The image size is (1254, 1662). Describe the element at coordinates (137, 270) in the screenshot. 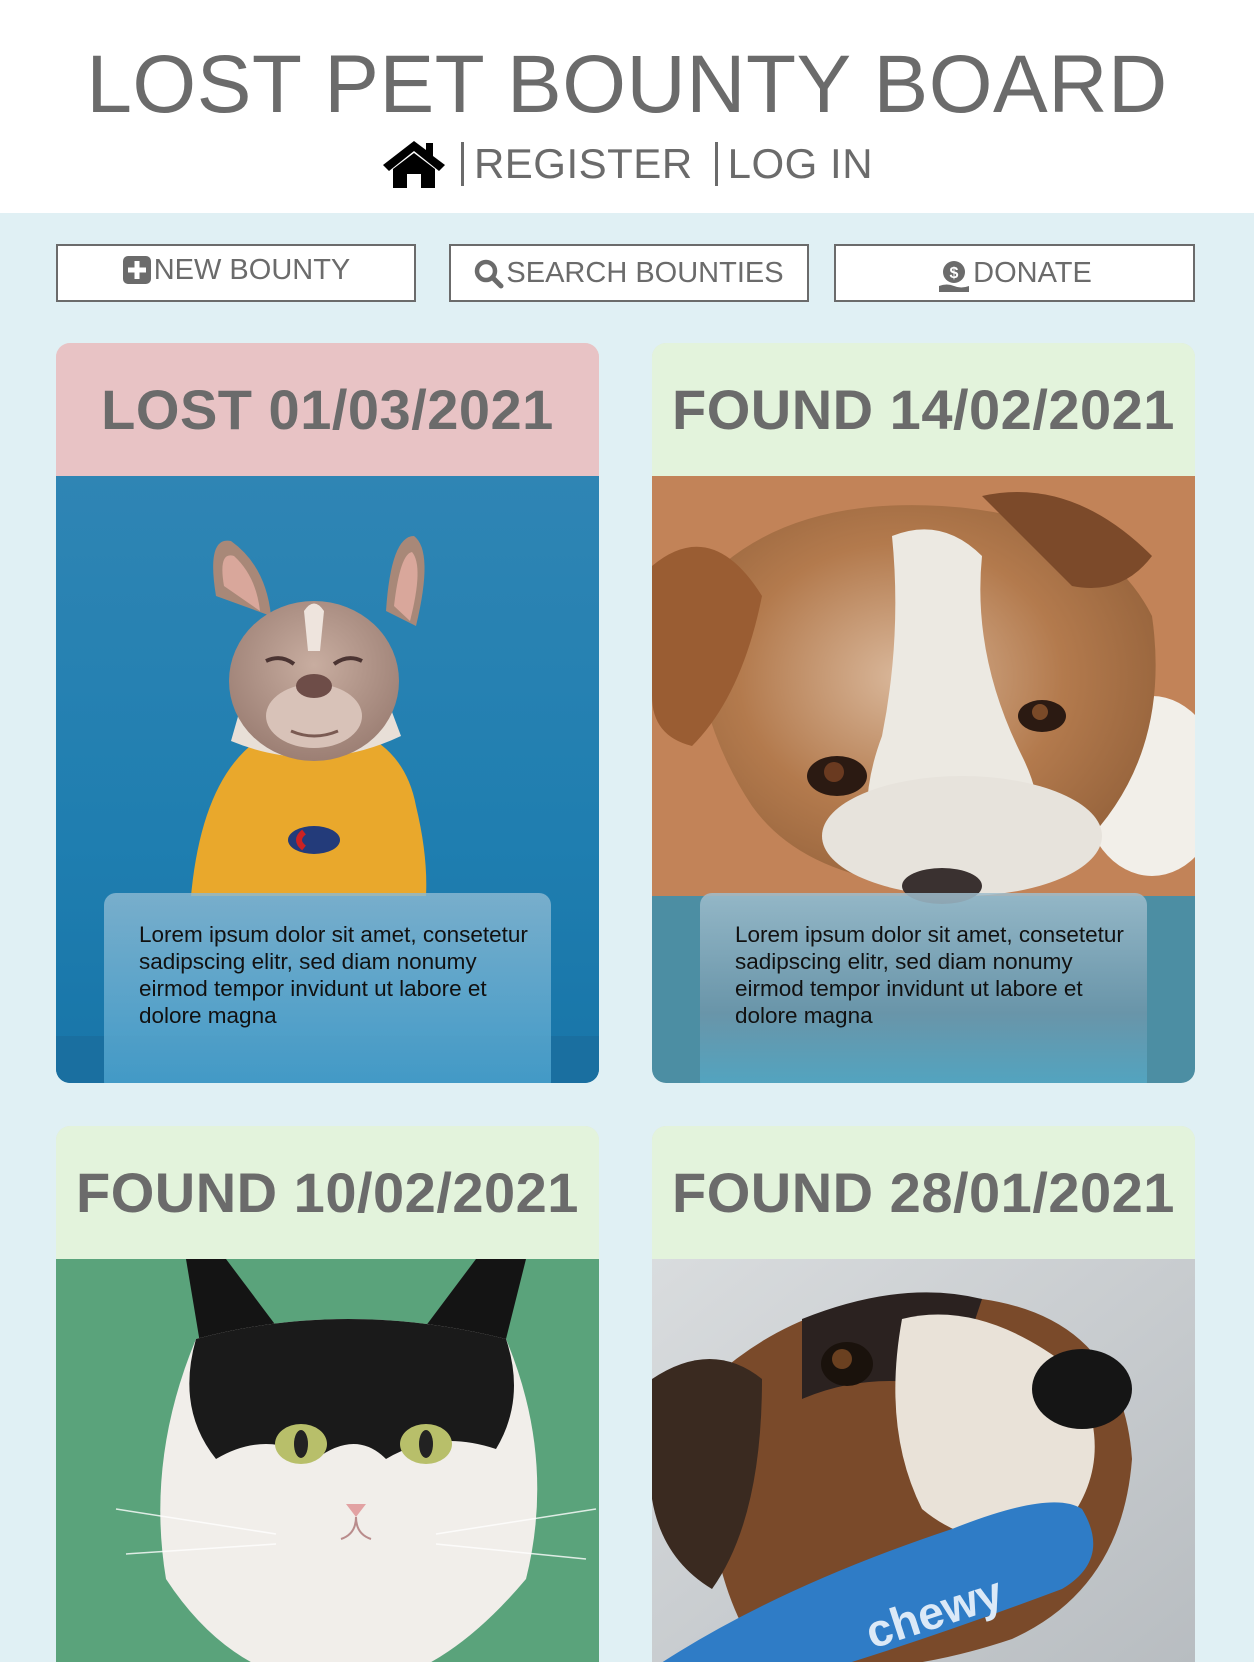

I see `plus-square-icon` at that location.